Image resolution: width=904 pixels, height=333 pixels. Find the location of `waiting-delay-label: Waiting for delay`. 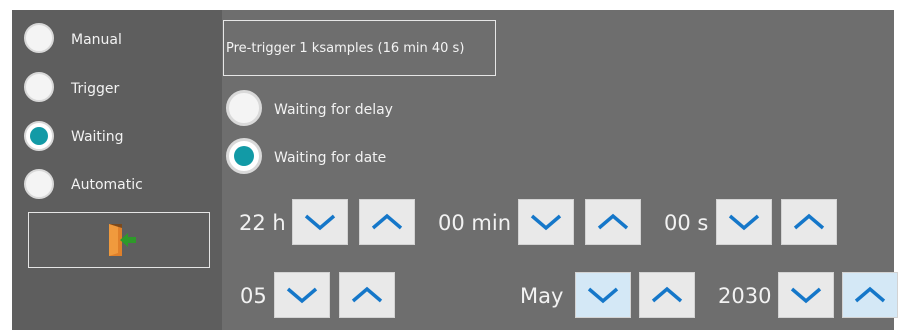

waiting-delay-label: Waiting for delay is located at coordinates (333, 110).